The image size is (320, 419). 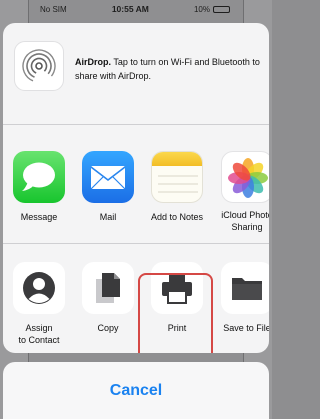 I want to click on action-assign-to-contact: Assign to Contact, so click(x=39, y=304).